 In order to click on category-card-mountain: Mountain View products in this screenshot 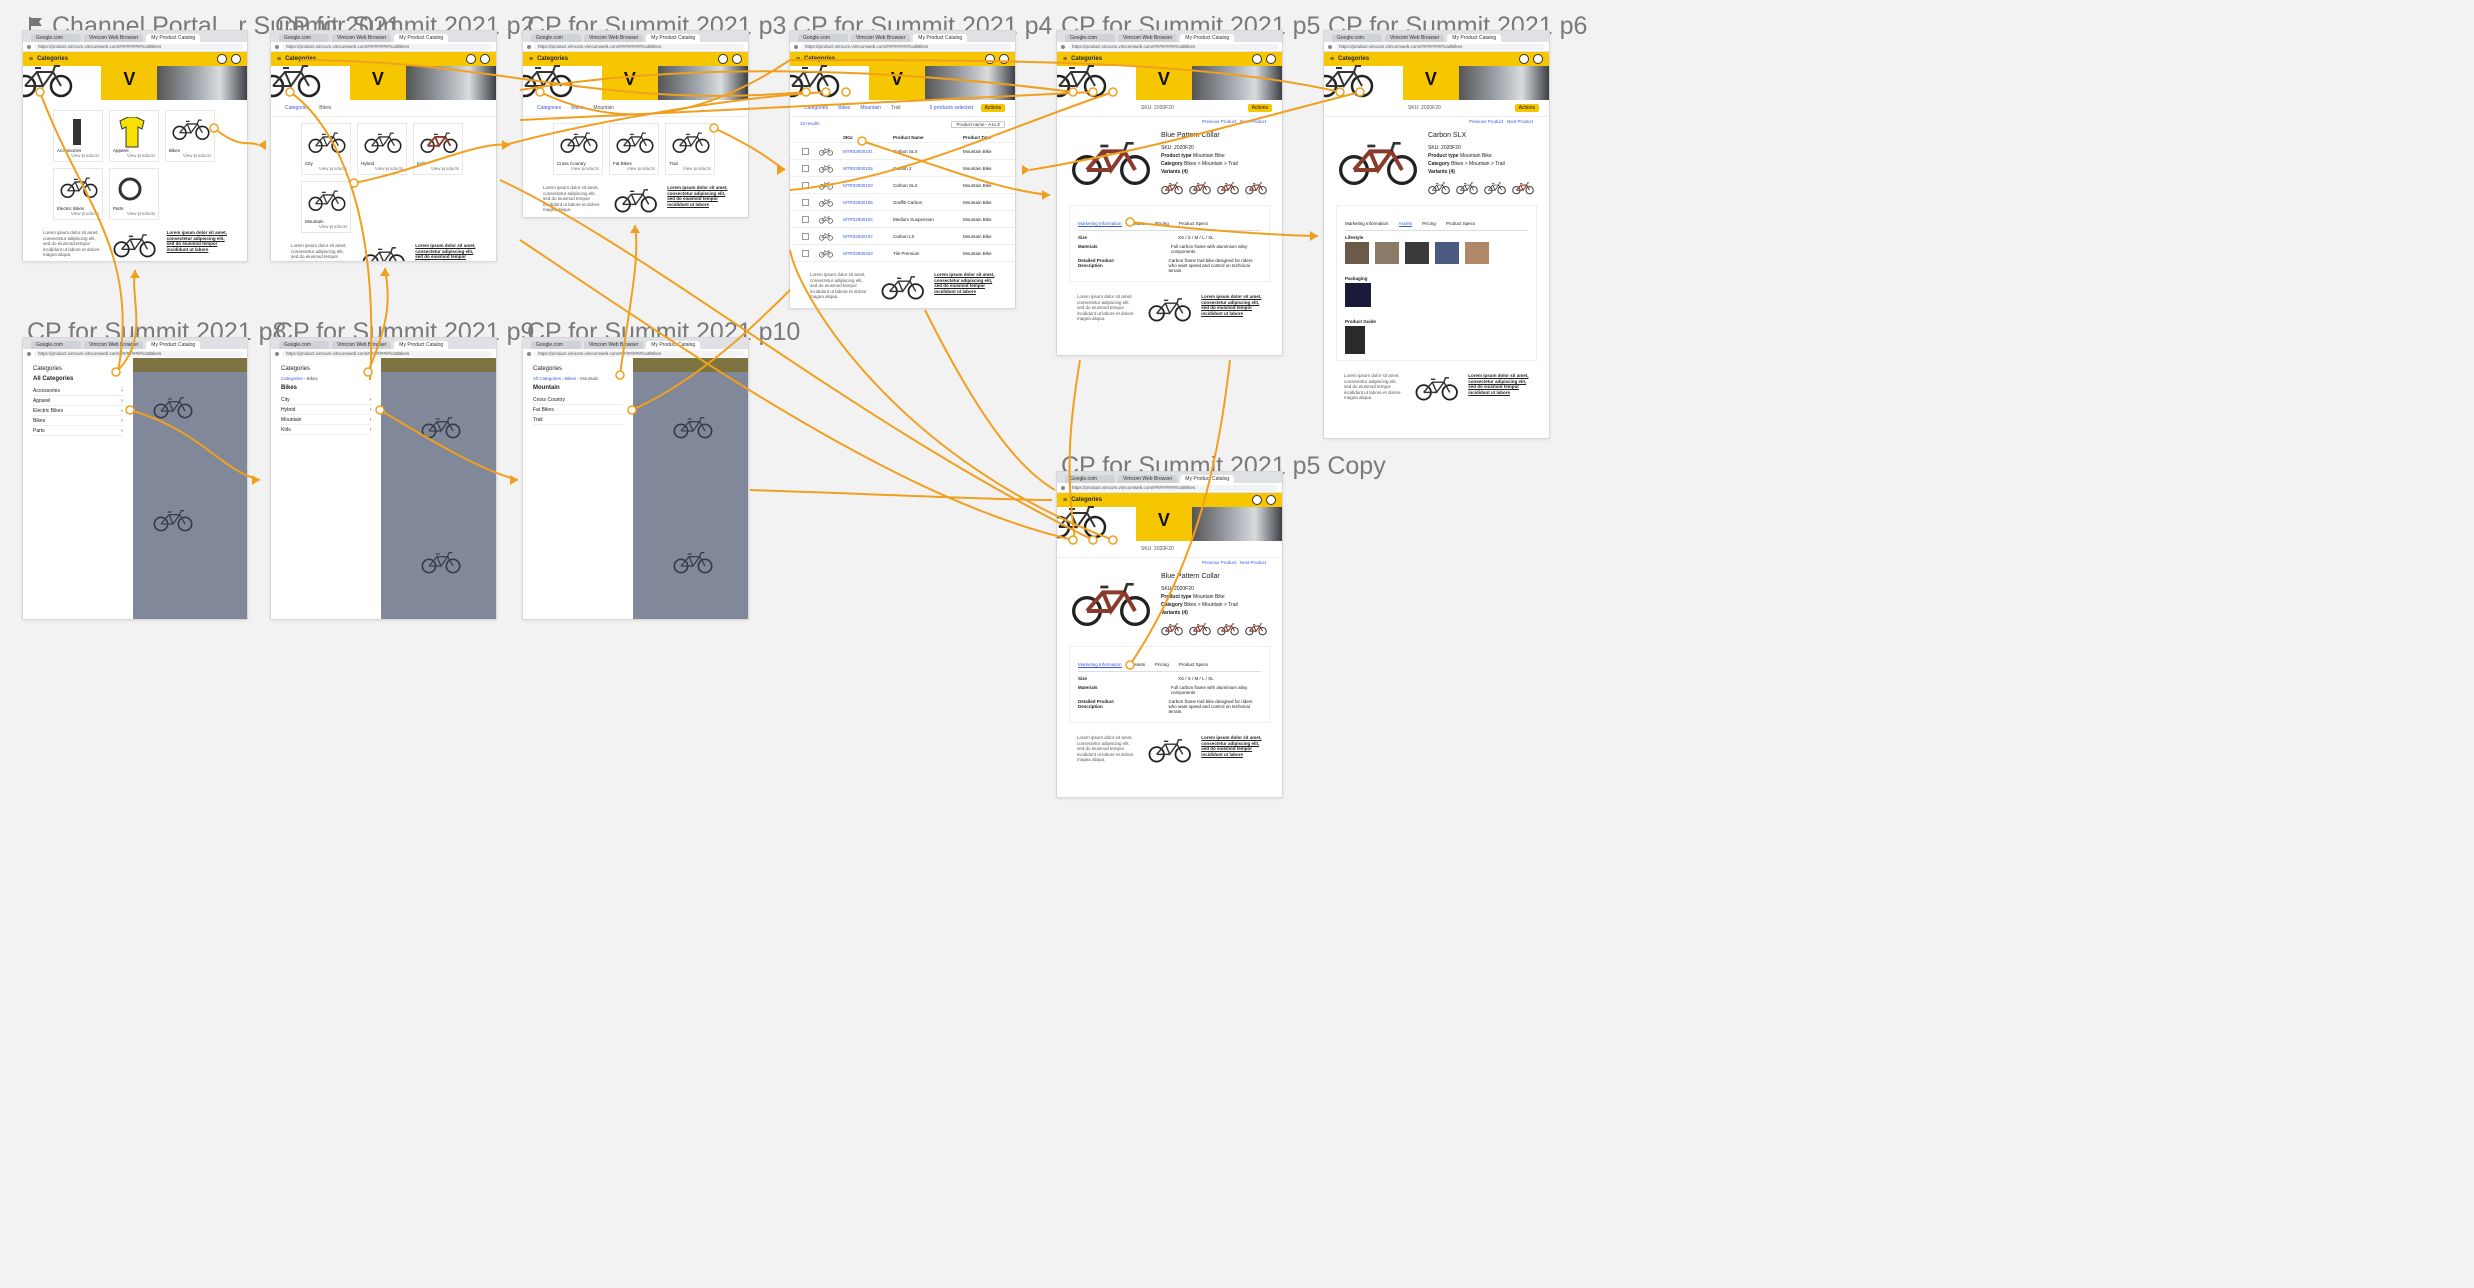, I will do `click(326, 207)`.